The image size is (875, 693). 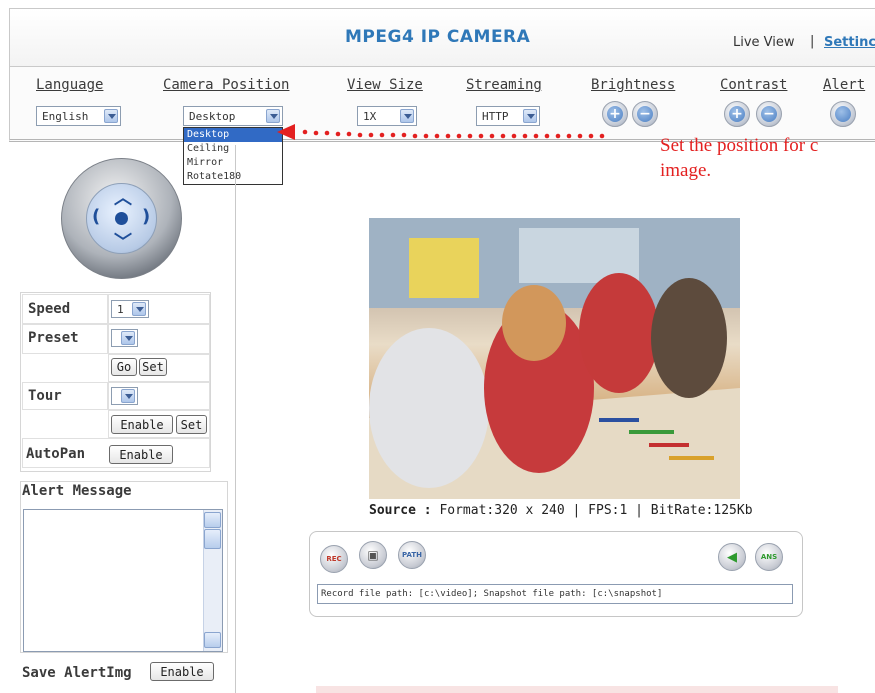 What do you see at coordinates (844, 85) in the screenshot?
I see `alert-label: Alert` at bounding box center [844, 85].